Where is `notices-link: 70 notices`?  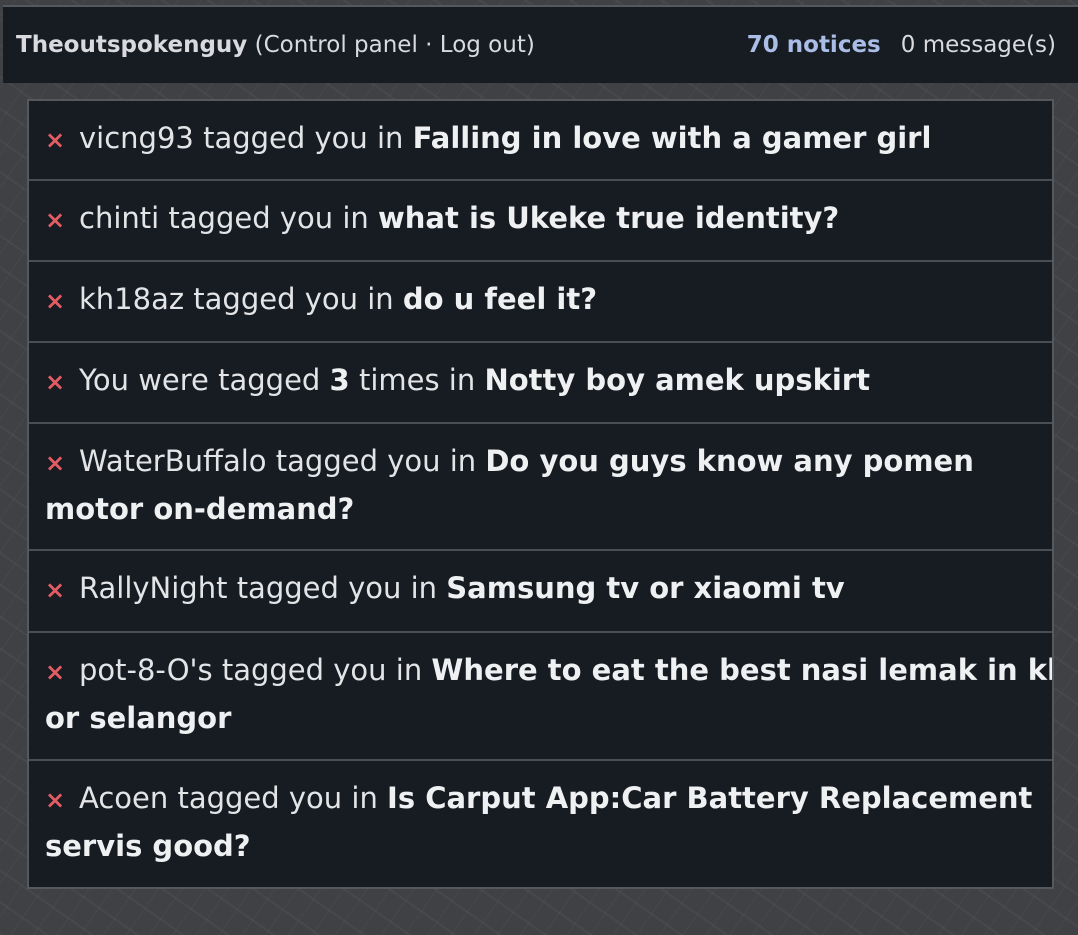 notices-link: 70 notices is located at coordinates (814, 45).